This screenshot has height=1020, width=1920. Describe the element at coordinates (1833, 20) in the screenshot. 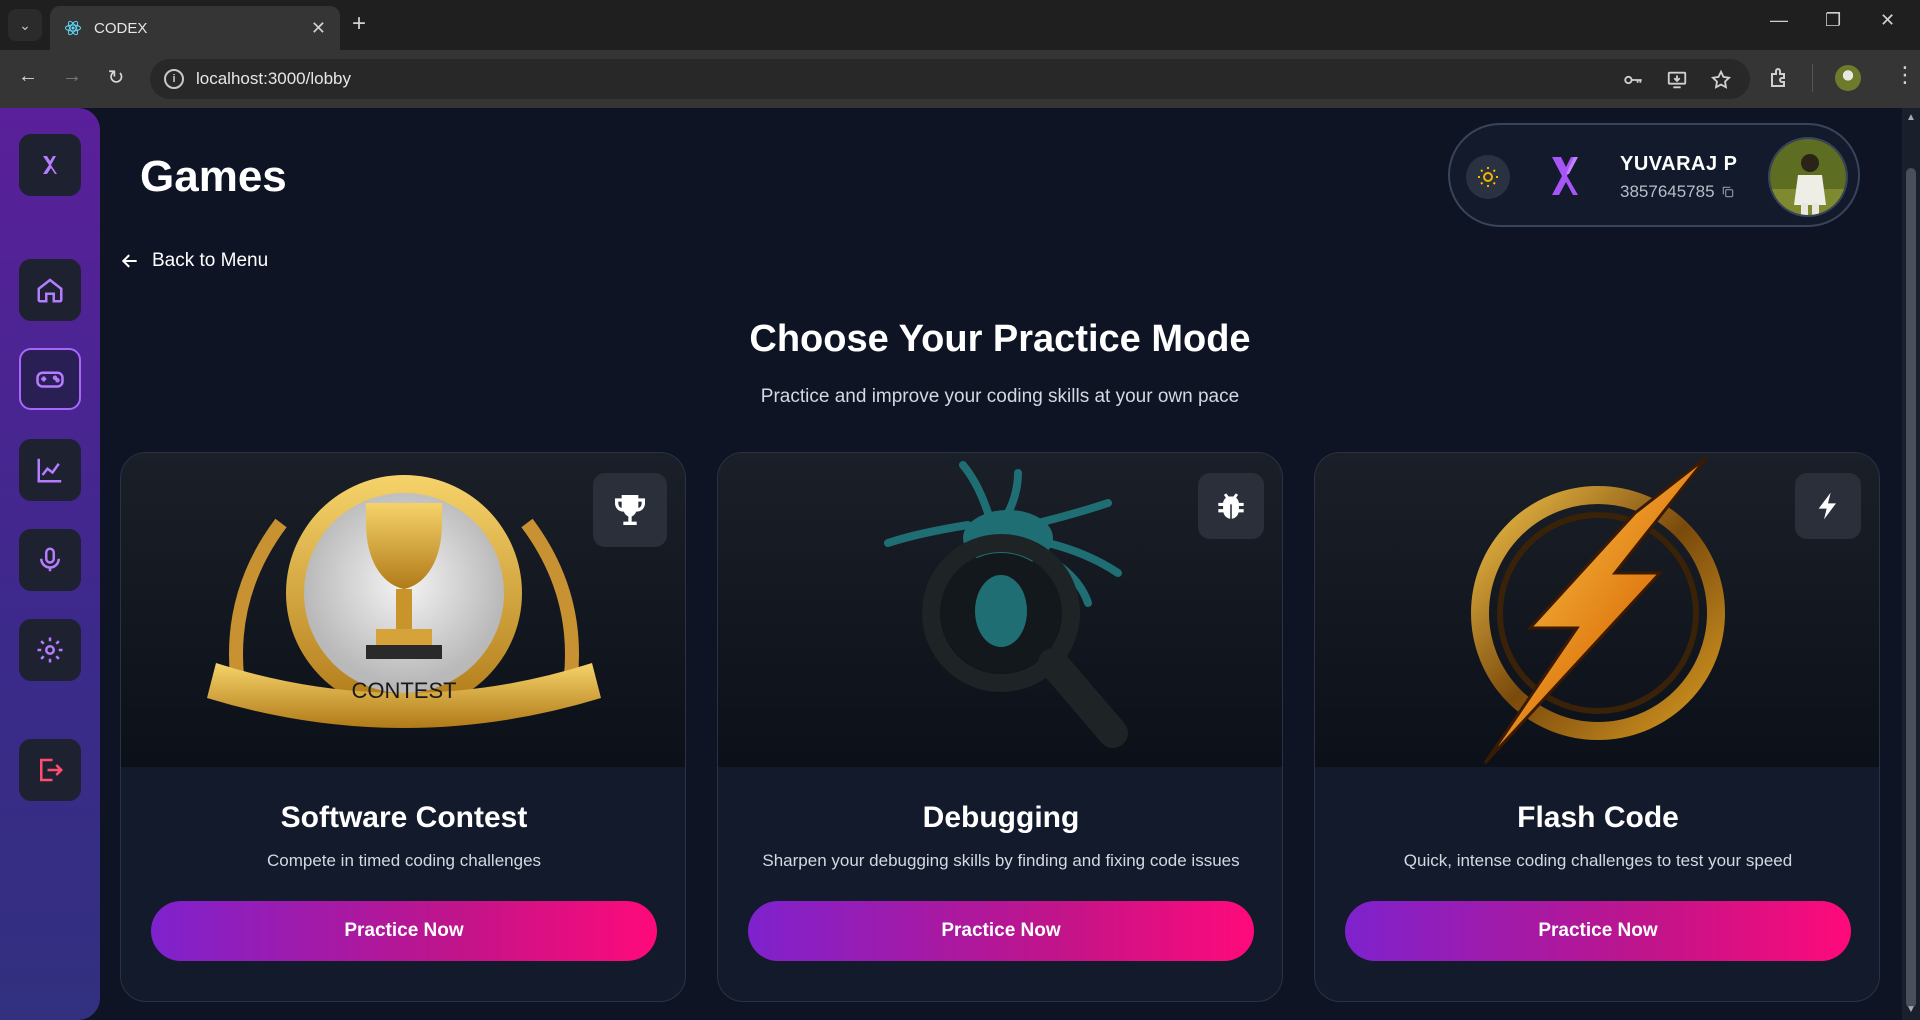

I see `restore-icon: ❐` at that location.